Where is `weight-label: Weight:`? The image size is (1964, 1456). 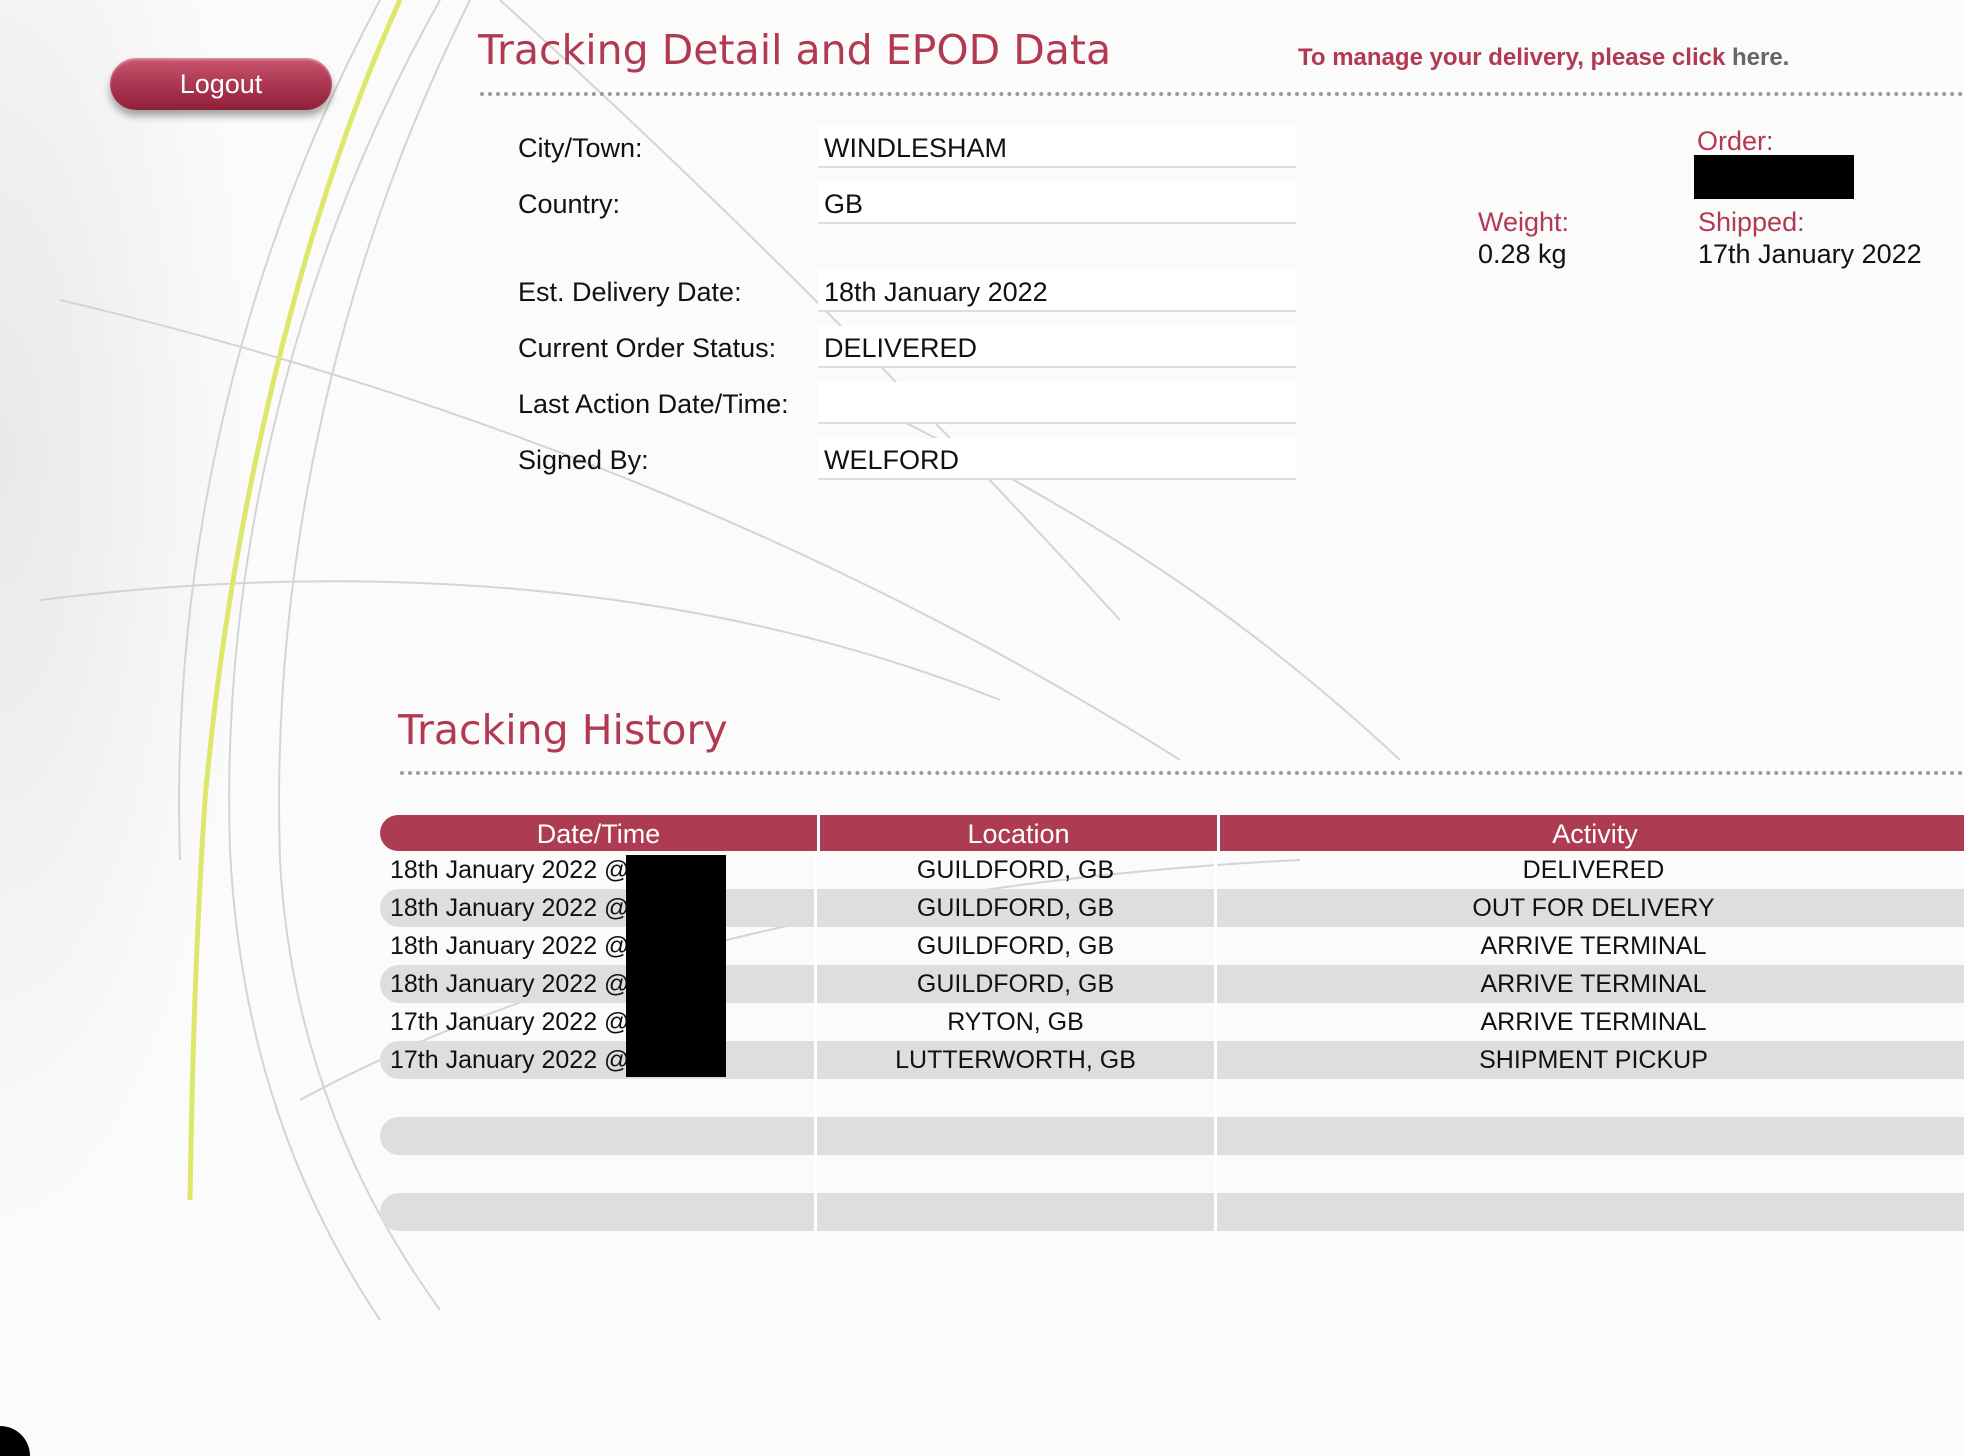
weight-label: Weight: is located at coordinates (1524, 222).